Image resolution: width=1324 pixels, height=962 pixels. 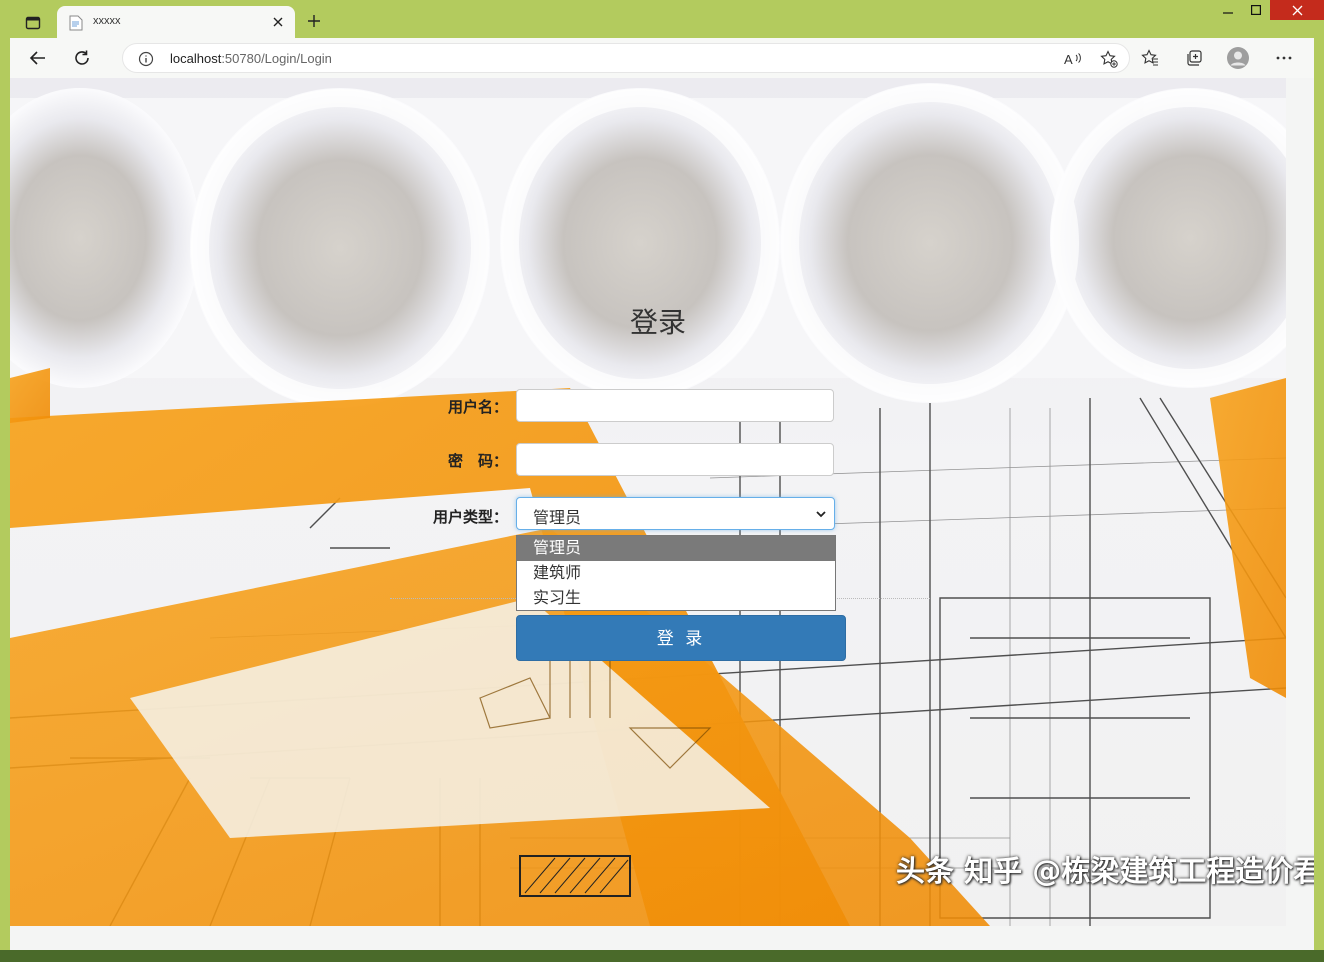 What do you see at coordinates (146, 59) in the screenshot?
I see `site-info-icon` at bounding box center [146, 59].